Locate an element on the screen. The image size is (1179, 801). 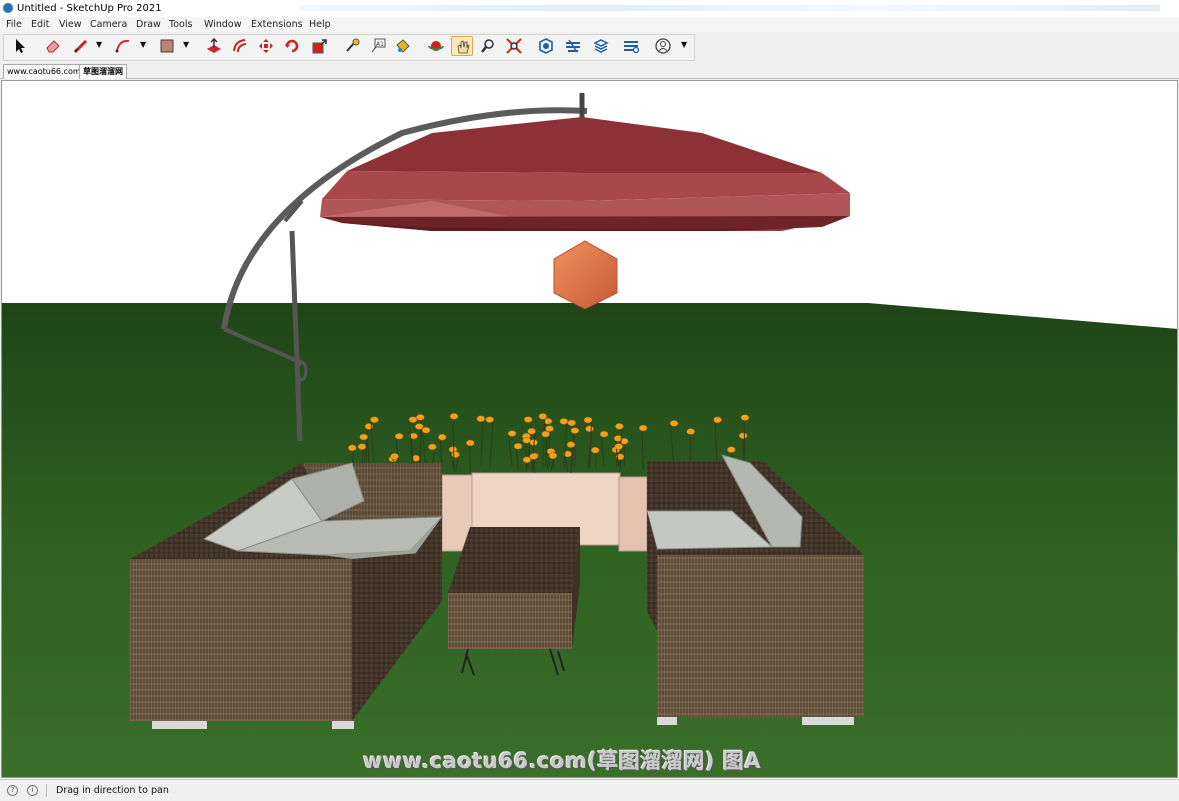
zoom-extents-tool-icon is located at coordinates (514, 46).